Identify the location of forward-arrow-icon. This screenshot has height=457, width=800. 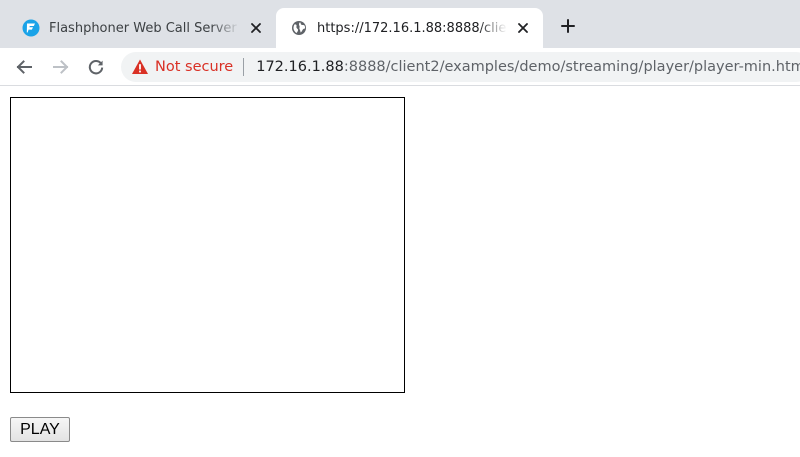
(61, 67).